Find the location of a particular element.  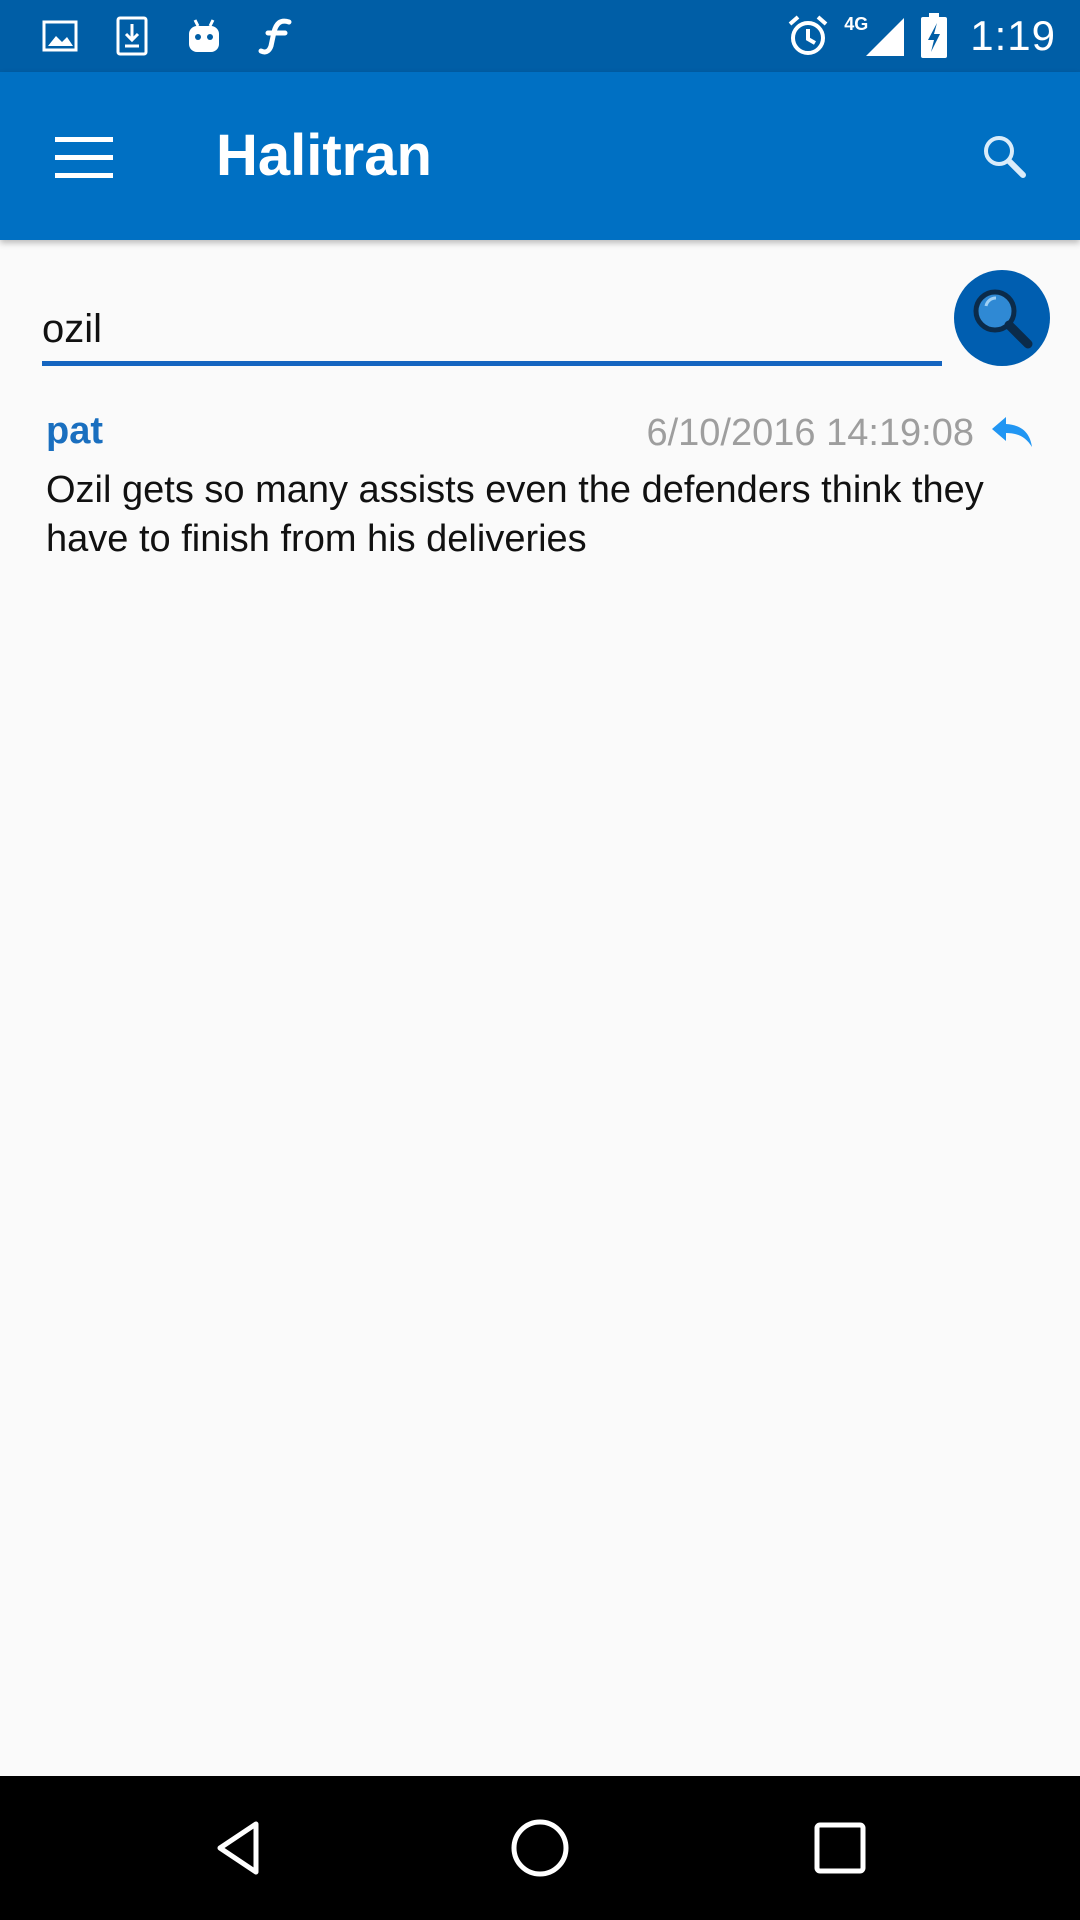

home-icon is located at coordinates (540, 1848).